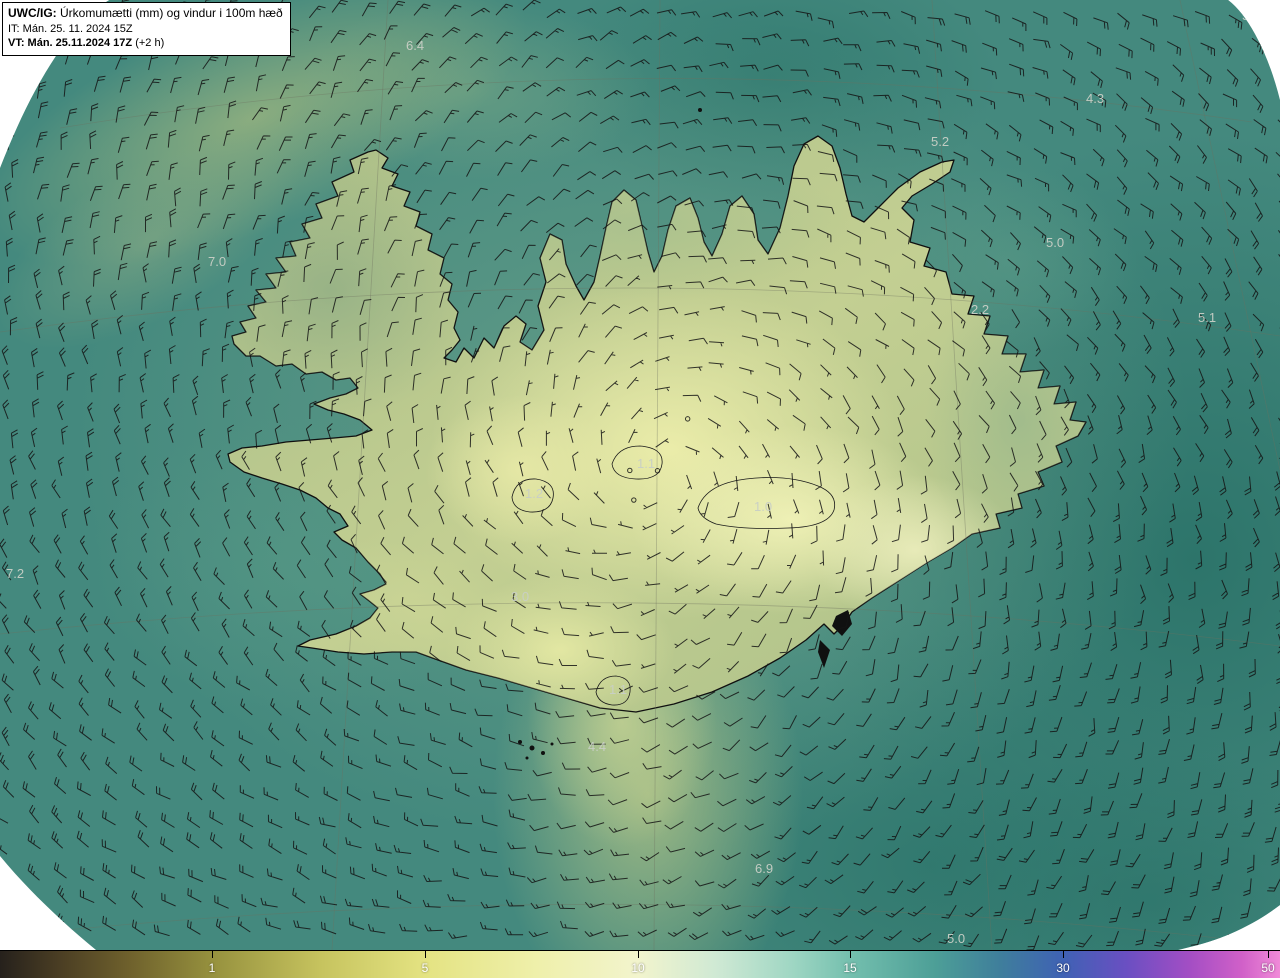 This screenshot has width=1280, height=978. I want to click on valid-time-line: VT: Mán. 25.11.2024 17Z (+2 h), so click(145, 43).